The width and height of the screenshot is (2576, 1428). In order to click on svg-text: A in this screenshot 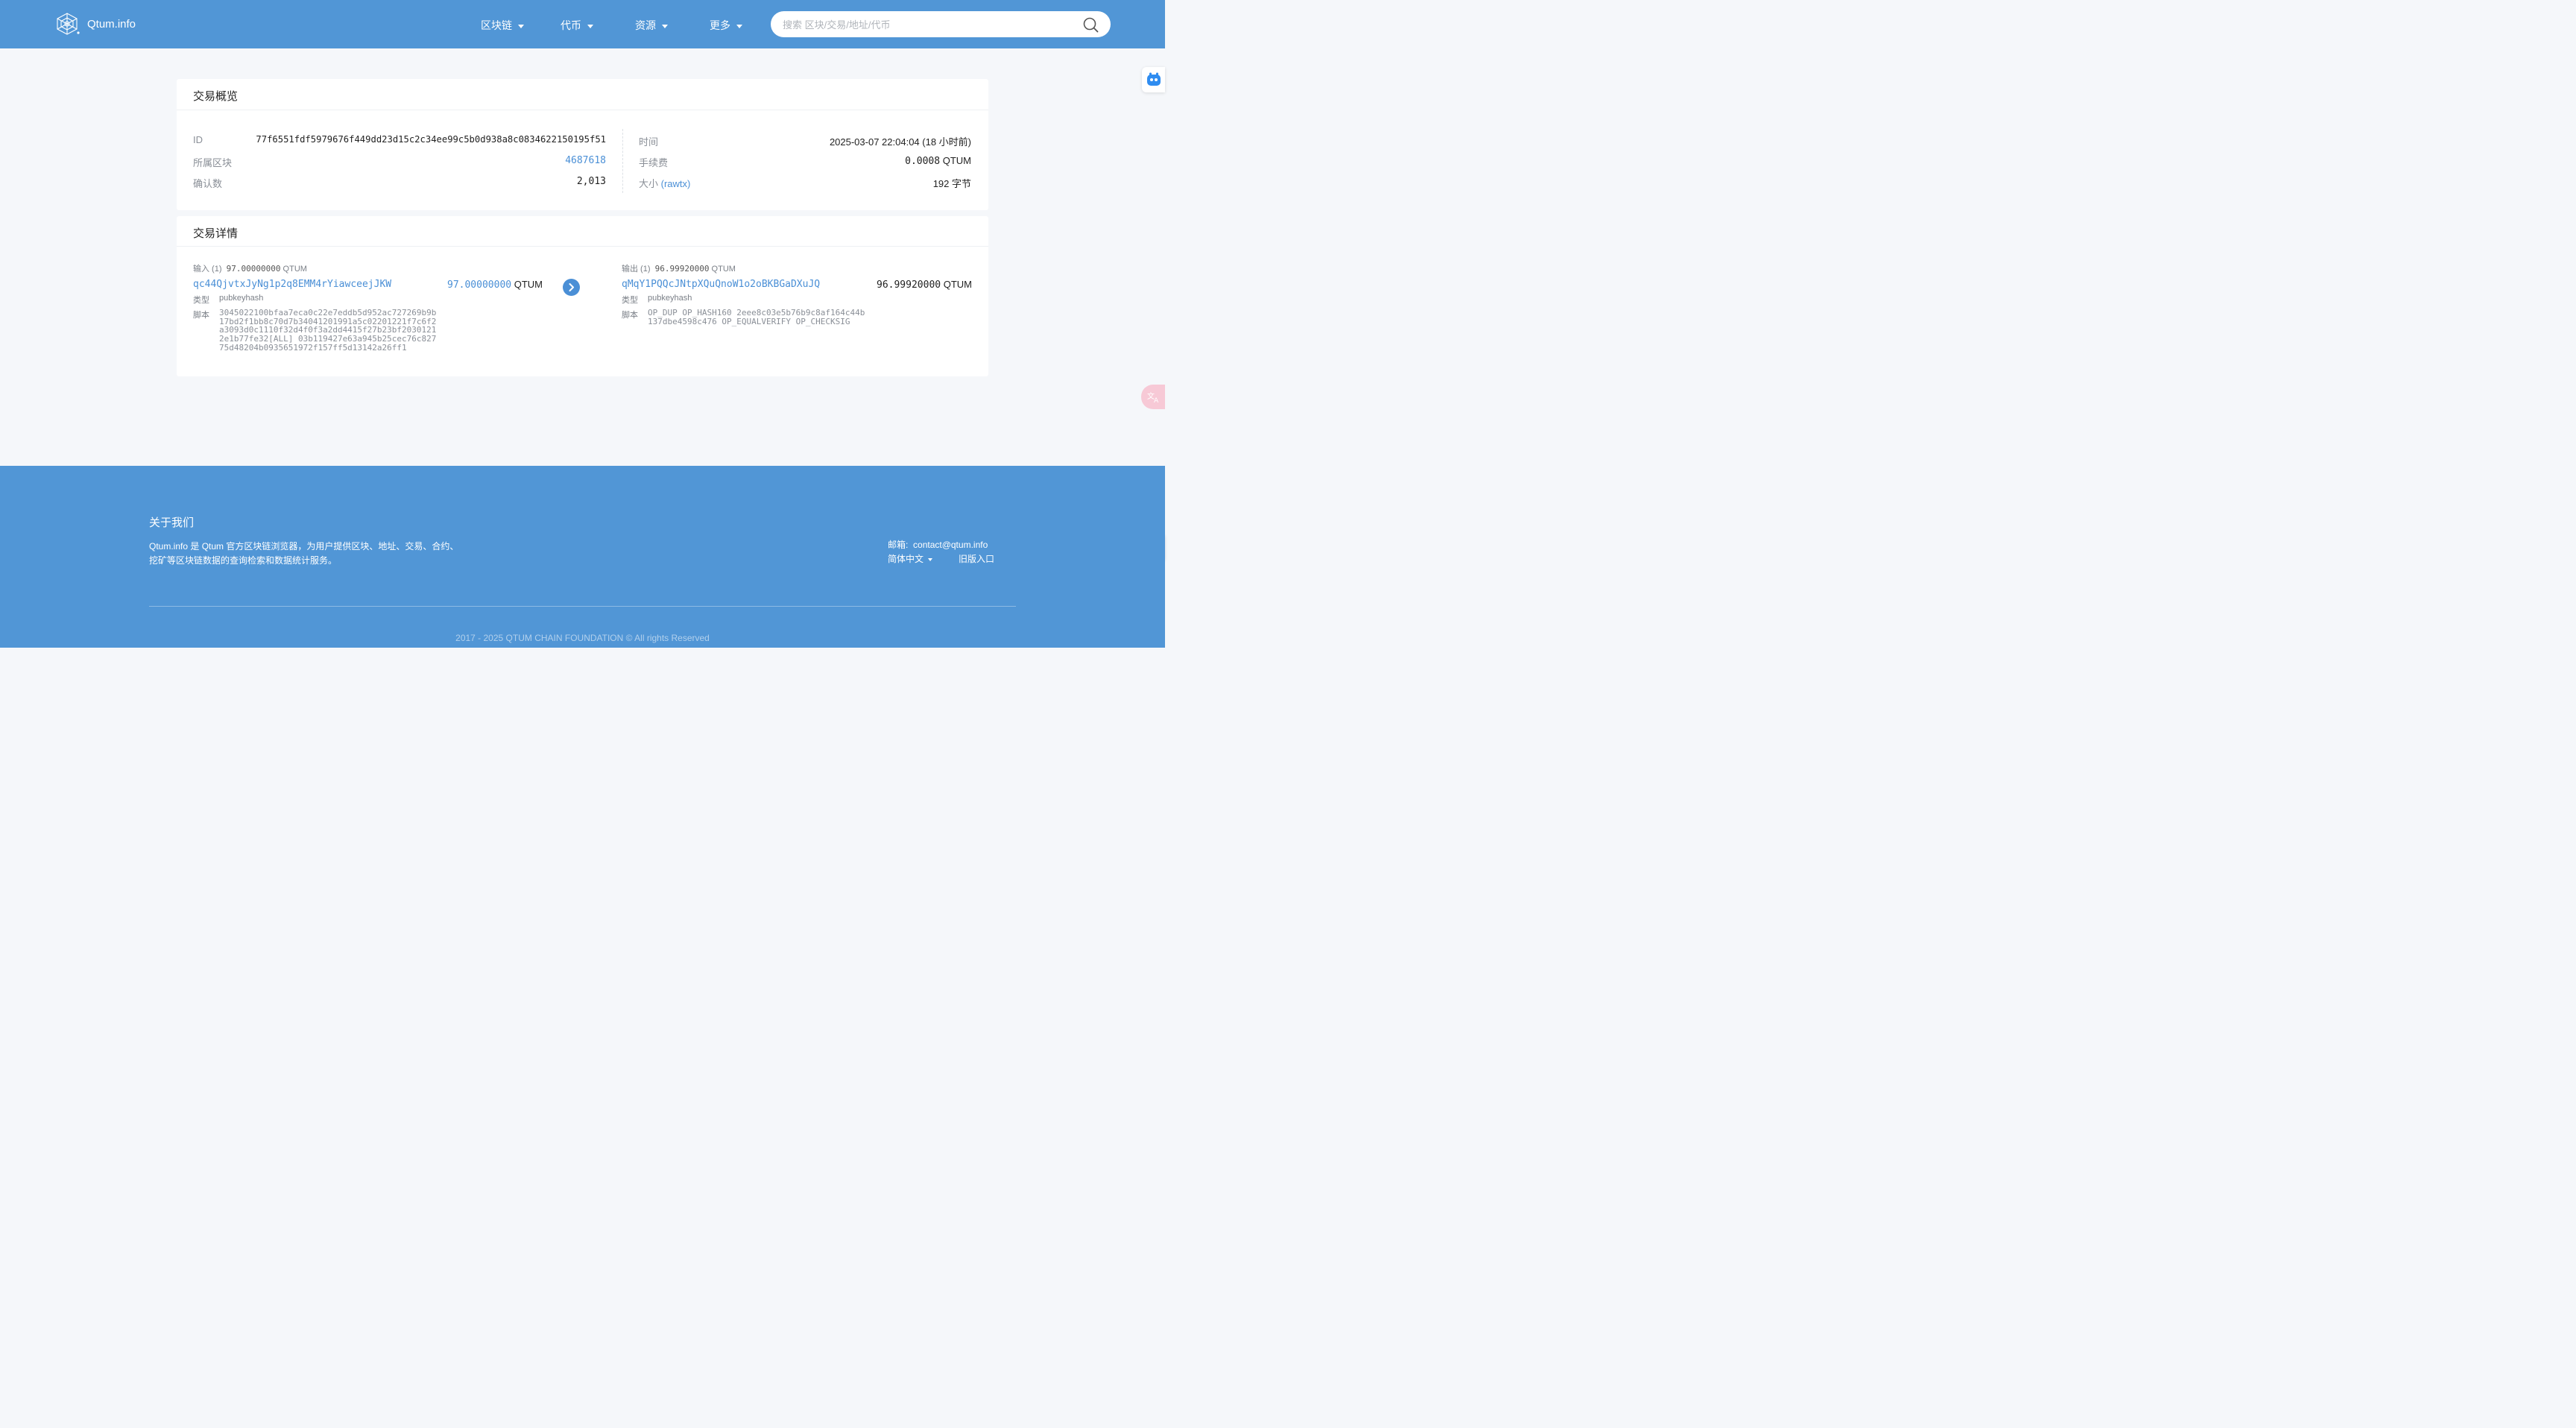, I will do `click(1156, 400)`.